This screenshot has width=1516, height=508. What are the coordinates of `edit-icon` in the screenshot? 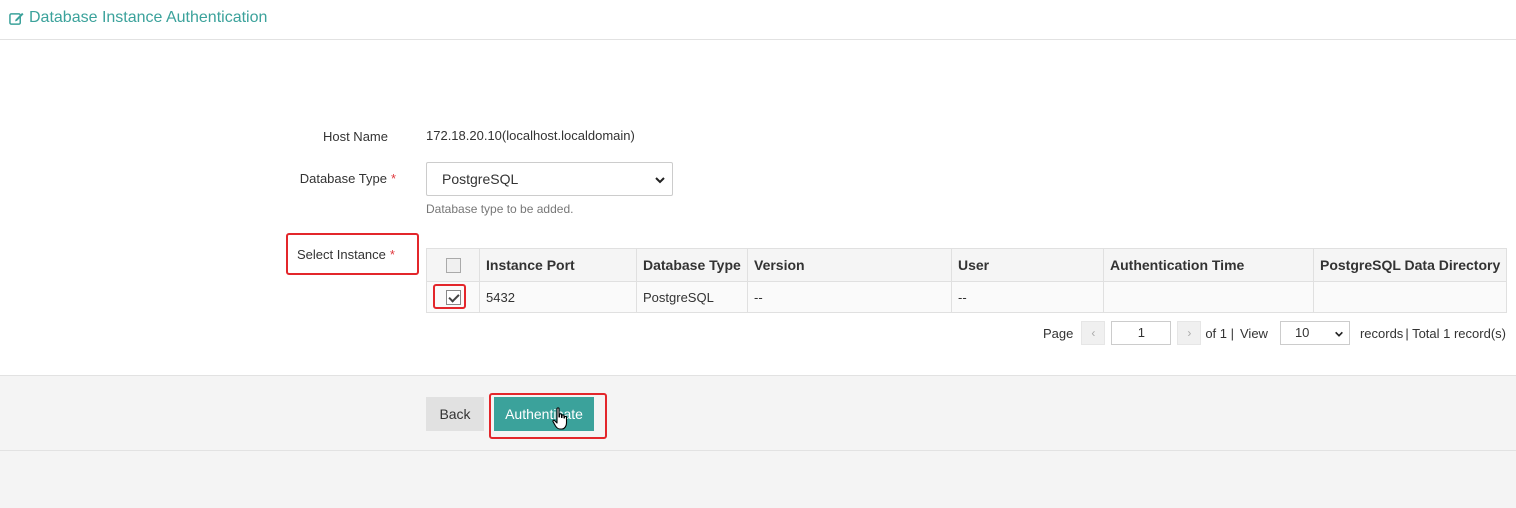 It's located at (16, 18).